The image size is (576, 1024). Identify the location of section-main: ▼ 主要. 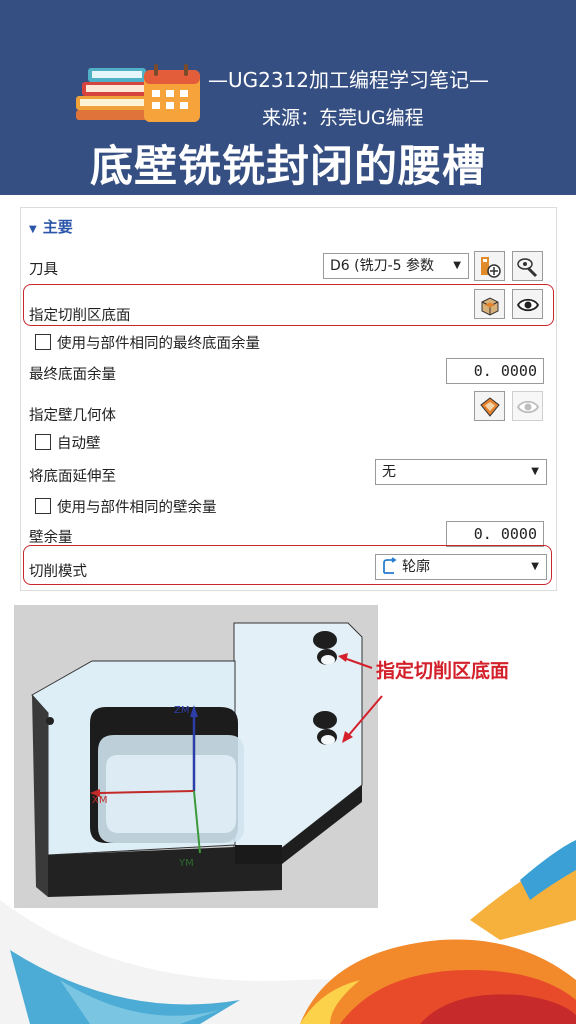
(51, 226).